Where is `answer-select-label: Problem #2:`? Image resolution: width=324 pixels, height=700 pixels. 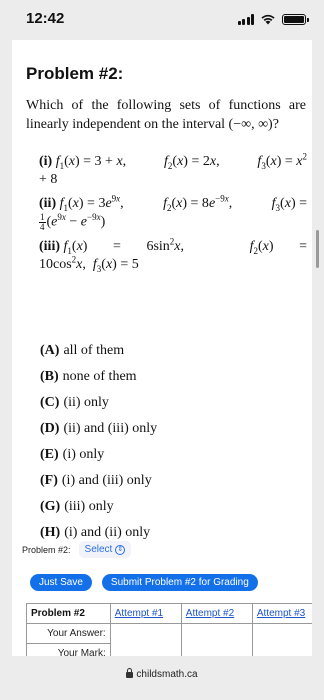
answer-select-label: Problem #2: is located at coordinates (46, 549).